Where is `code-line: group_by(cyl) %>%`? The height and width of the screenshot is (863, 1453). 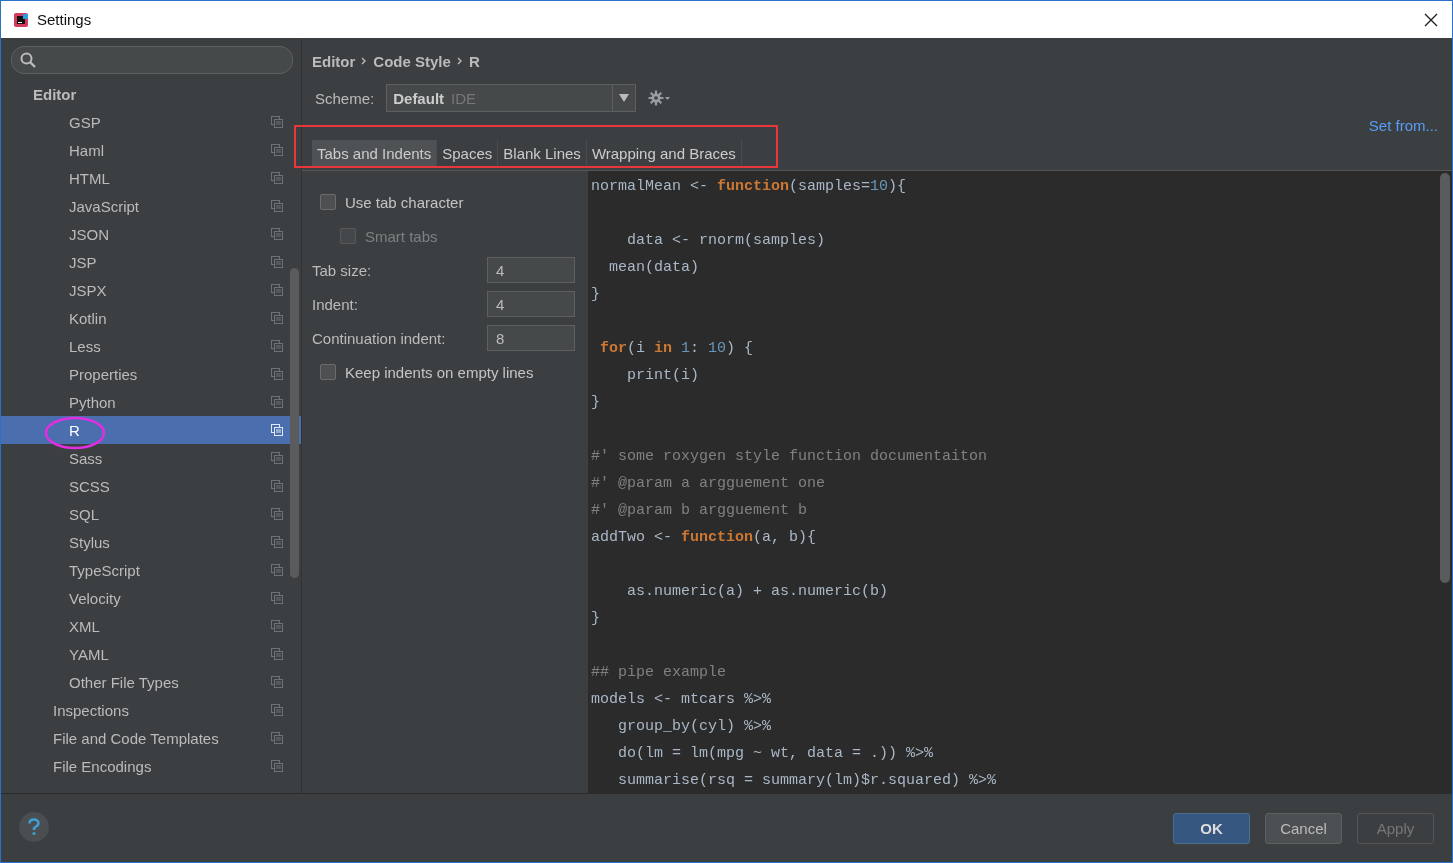 code-line: group_by(cyl) %>% is located at coordinates (694, 726).